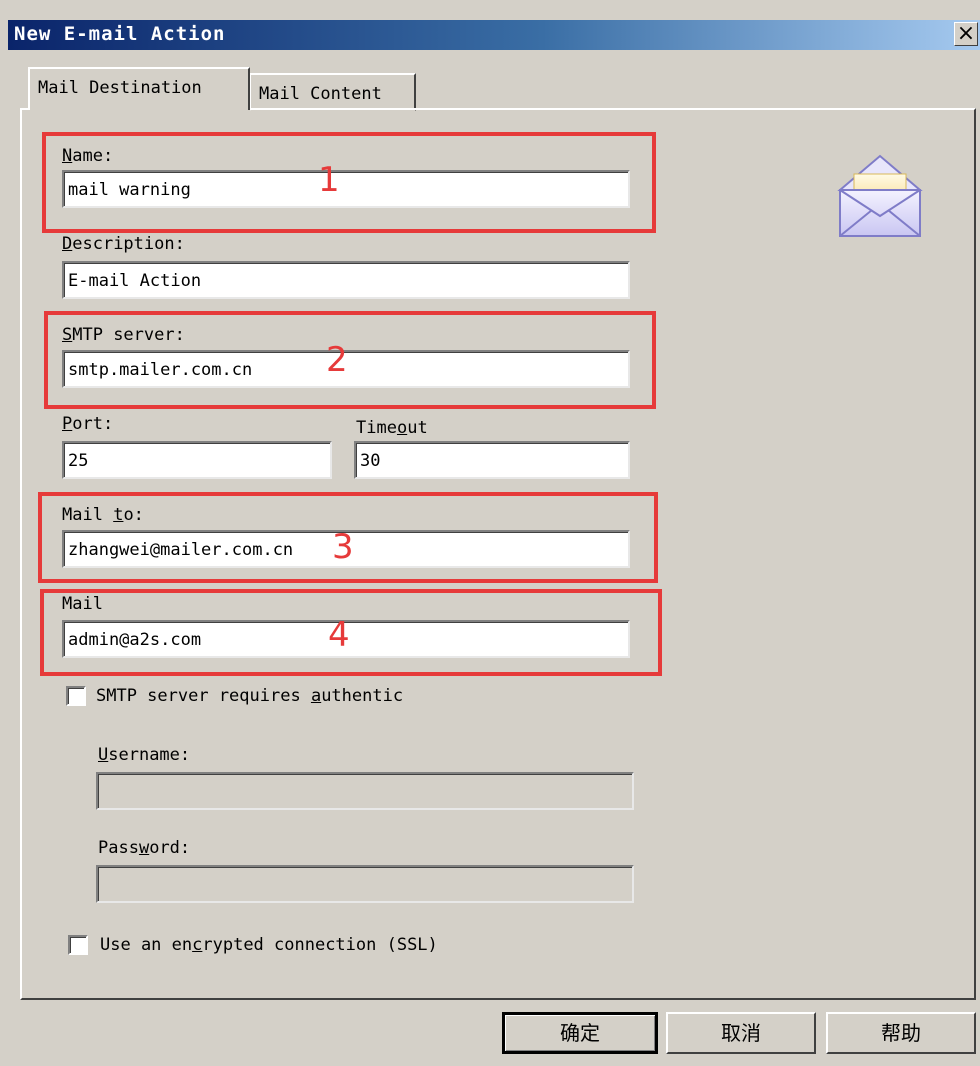 This screenshot has height=1066, width=980. What do you see at coordinates (339, 635) in the screenshot?
I see `annotation-number-4: 4` at bounding box center [339, 635].